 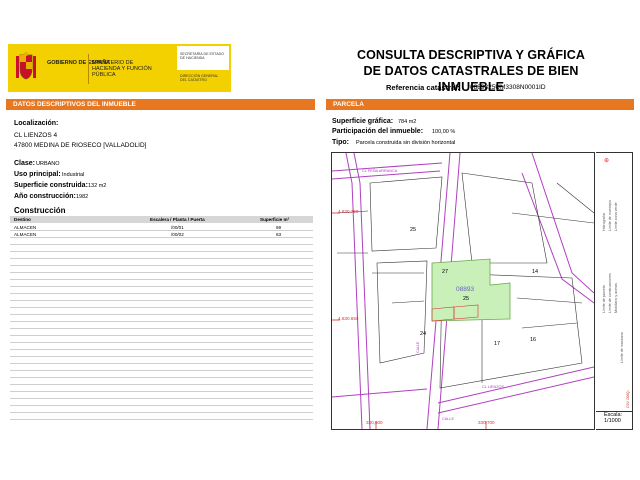 I want to click on secretaria-label: SECRETARÍA DE ESTADO DE HACIENDA, so click(x=202, y=56).